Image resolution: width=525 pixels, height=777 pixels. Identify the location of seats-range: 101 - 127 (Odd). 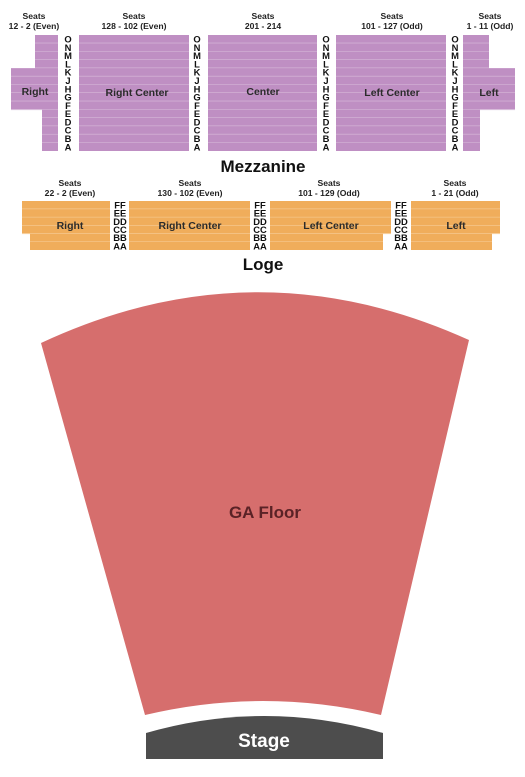
(392, 26).